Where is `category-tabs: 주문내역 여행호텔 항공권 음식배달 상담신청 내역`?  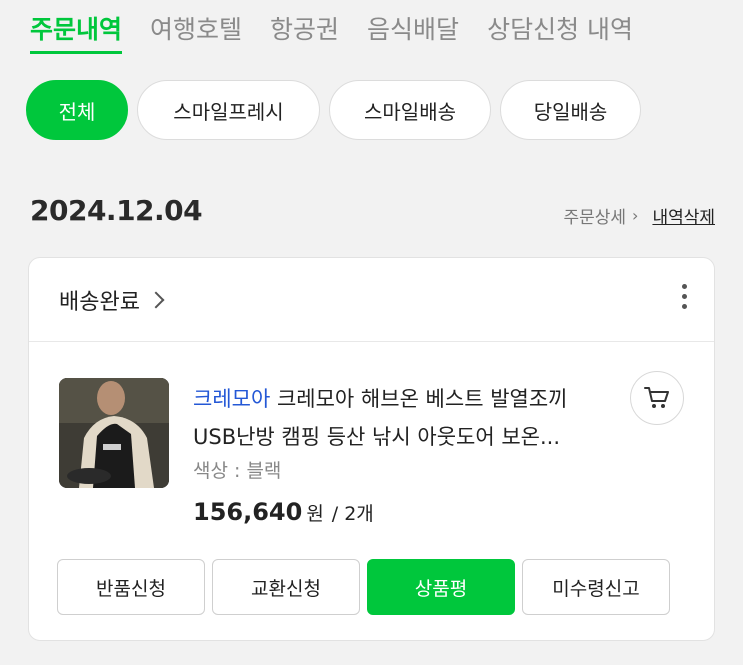 category-tabs: 주문내역 여행호텔 항공권 음식배달 상담신청 내역 is located at coordinates (345, 32).